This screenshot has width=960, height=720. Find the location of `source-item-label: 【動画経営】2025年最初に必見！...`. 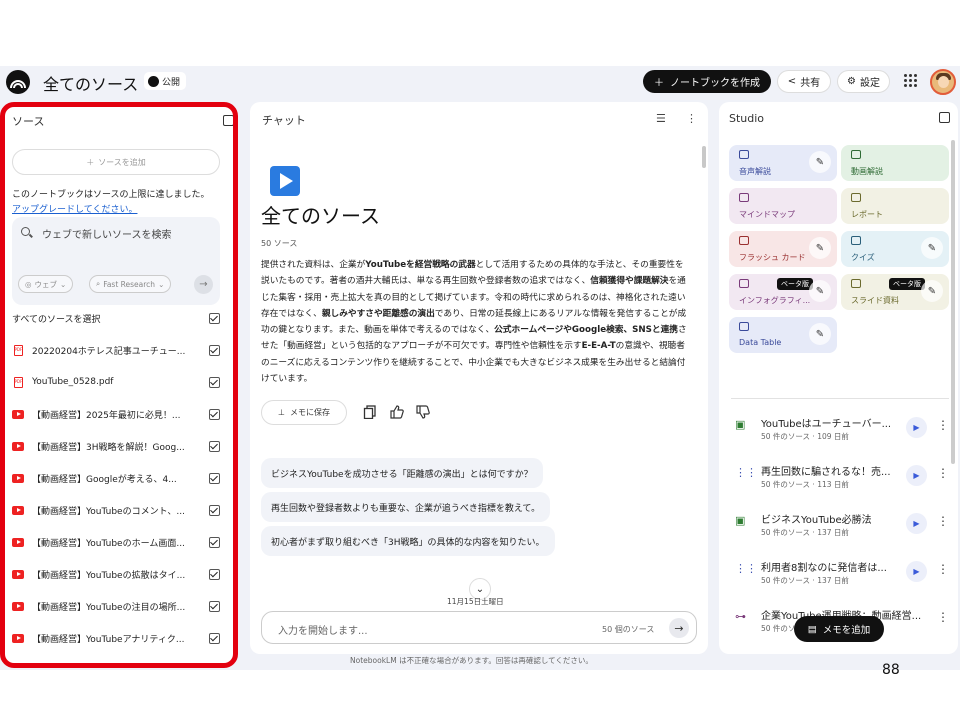

source-item-label: 【動画経営】2025年最初に必見！... is located at coordinates (106, 415).